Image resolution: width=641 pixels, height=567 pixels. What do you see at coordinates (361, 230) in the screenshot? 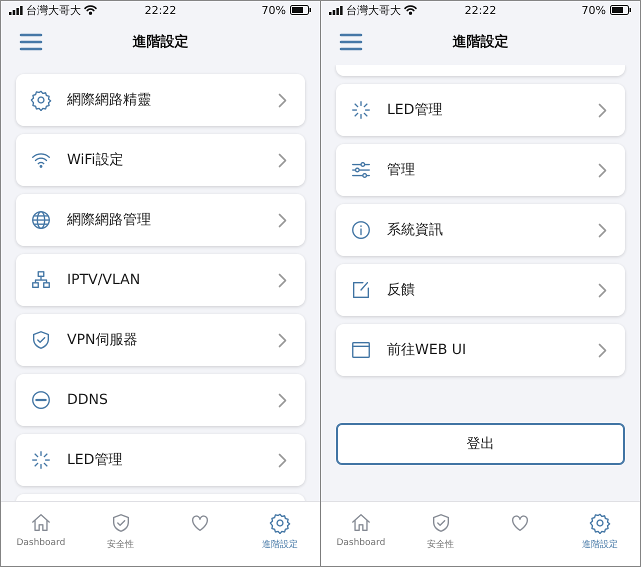
I see `info-icon` at bounding box center [361, 230].